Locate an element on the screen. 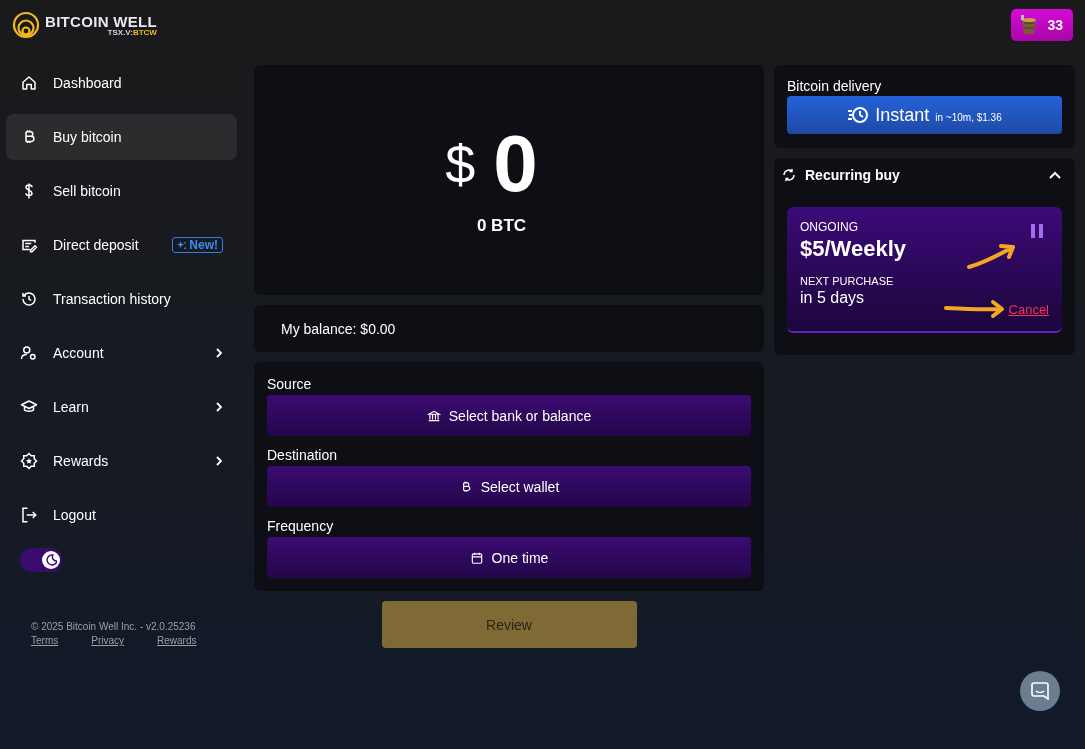  sidebar-item: Sell bitcoin is located at coordinates (121, 191).